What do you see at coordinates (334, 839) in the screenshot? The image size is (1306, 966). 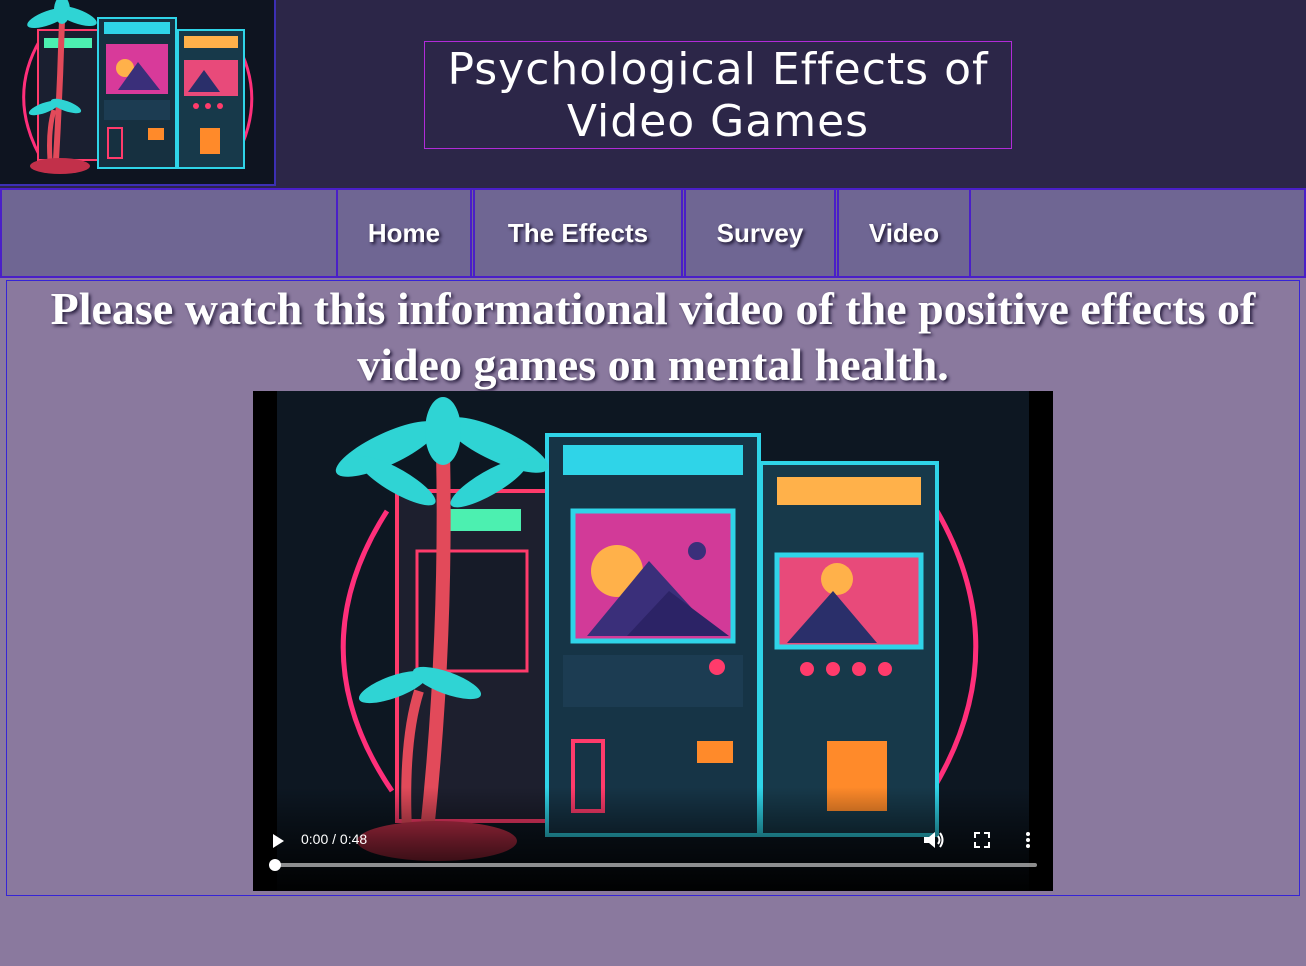 I see `video-time-display: 0:00 / 0:48` at bounding box center [334, 839].